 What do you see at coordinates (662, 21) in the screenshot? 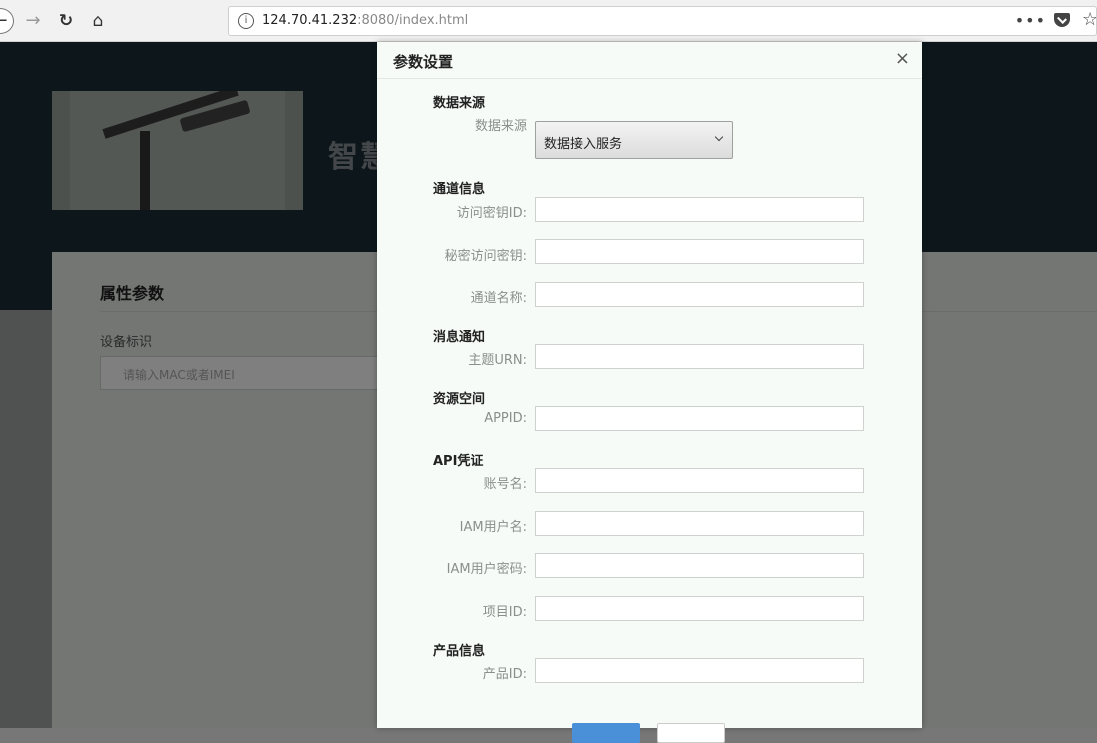
I see `address-bar: i 124.70.41.232:8080/index.html ••• ☆` at bounding box center [662, 21].